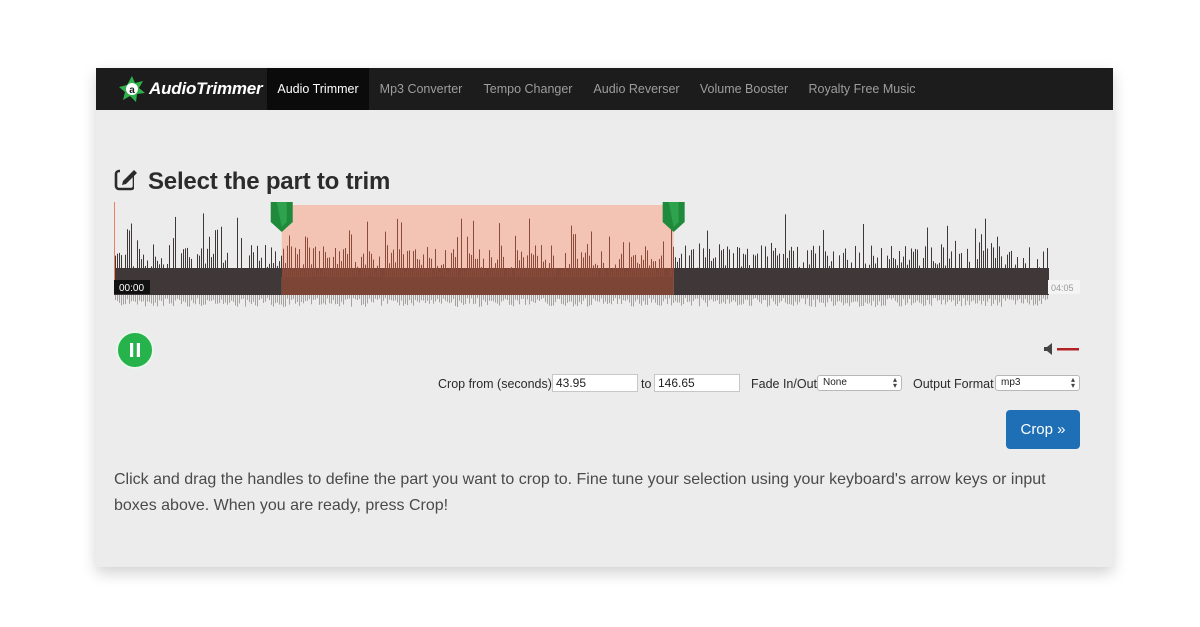 The width and height of the screenshot is (1200, 627). I want to click on pause-button, so click(135, 350).